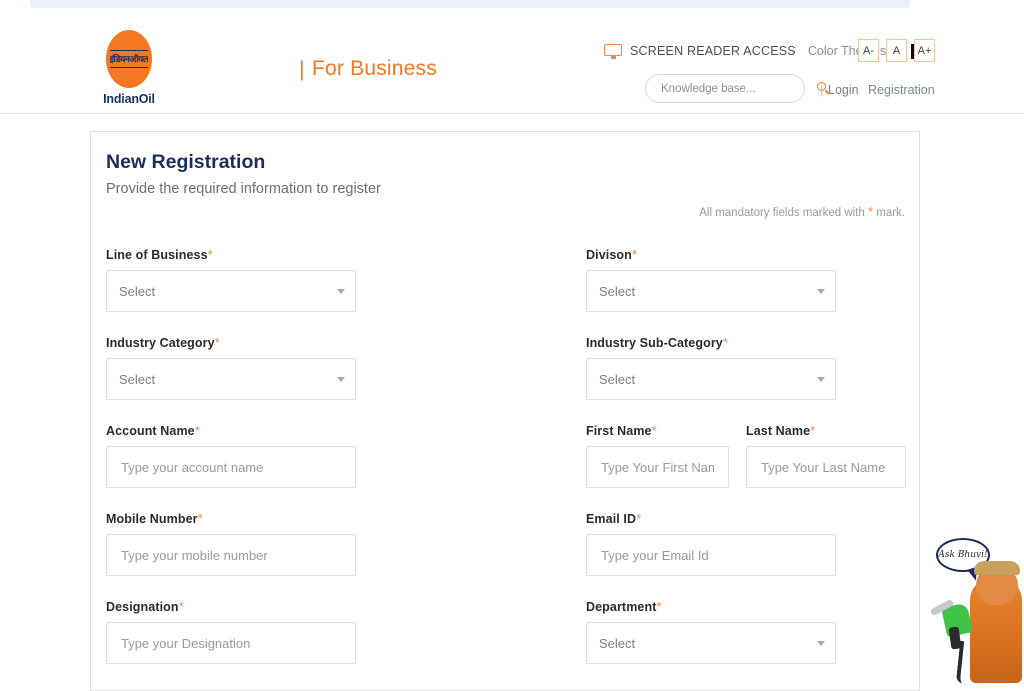  Describe the element at coordinates (711, 342) in the screenshot. I see `industry-sub-category-label: Industry Sub-Category*` at that location.